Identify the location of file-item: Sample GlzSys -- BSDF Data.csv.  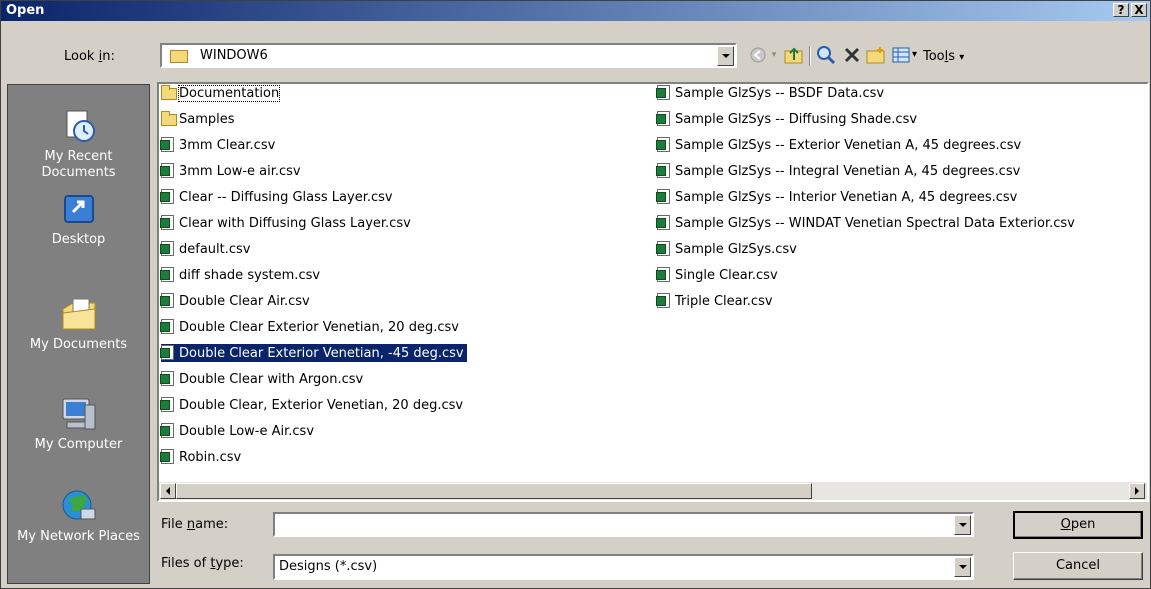
(771, 93).